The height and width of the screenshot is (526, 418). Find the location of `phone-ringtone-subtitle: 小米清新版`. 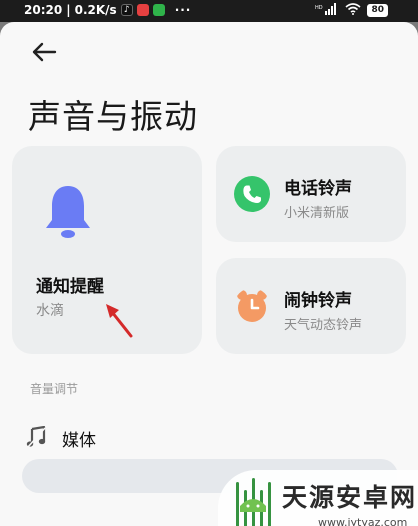

phone-ringtone-subtitle: 小米清新版 is located at coordinates (317, 213).